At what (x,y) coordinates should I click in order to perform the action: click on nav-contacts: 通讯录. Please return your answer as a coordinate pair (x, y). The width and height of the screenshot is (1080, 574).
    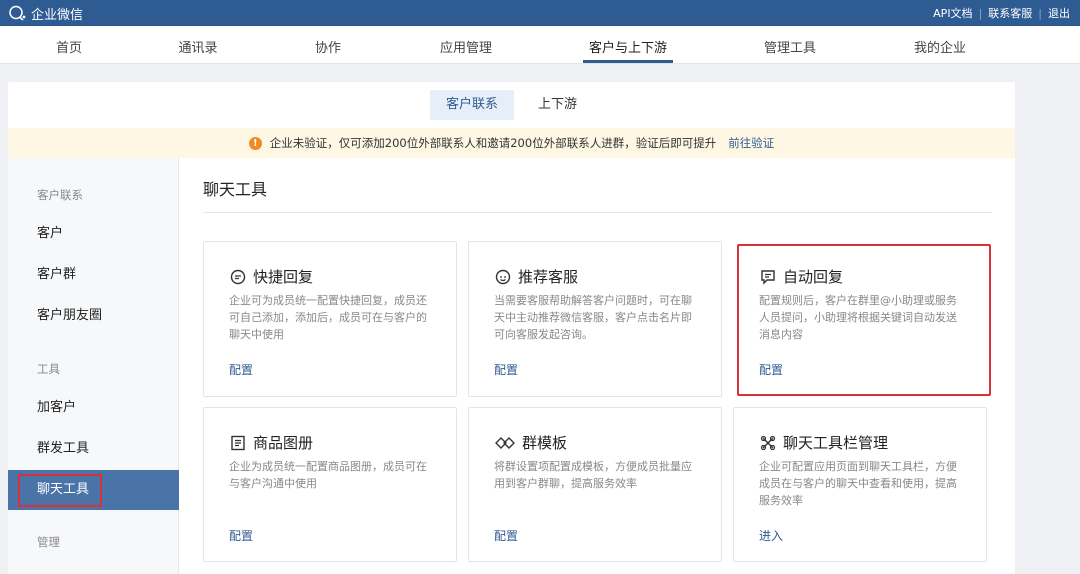
    Looking at the image, I should click on (198, 46).